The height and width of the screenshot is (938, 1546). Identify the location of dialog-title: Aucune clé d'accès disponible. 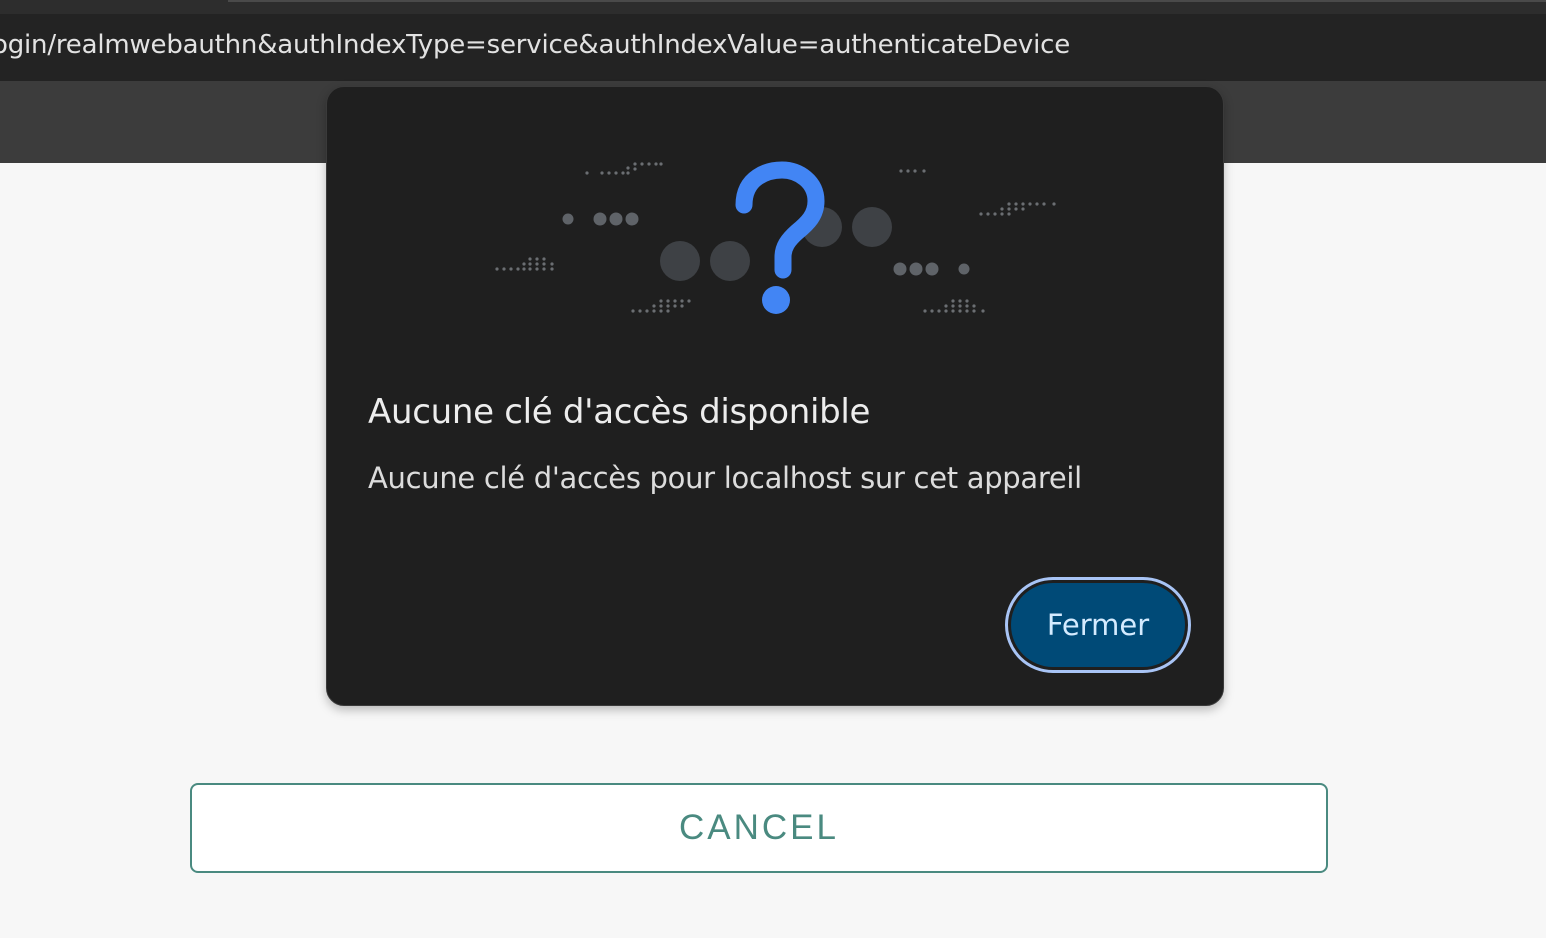
(619, 412).